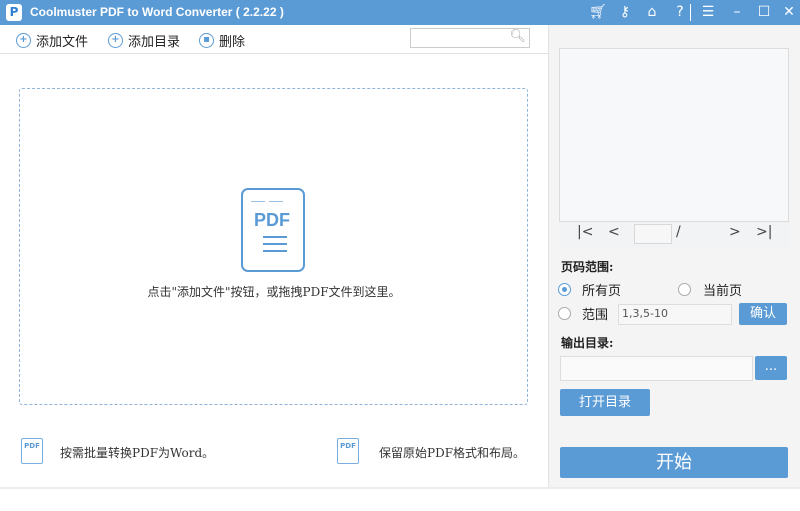 This screenshot has height=511, width=800. What do you see at coordinates (737, 12) in the screenshot?
I see `minimize-icon: –` at bounding box center [737, 12].